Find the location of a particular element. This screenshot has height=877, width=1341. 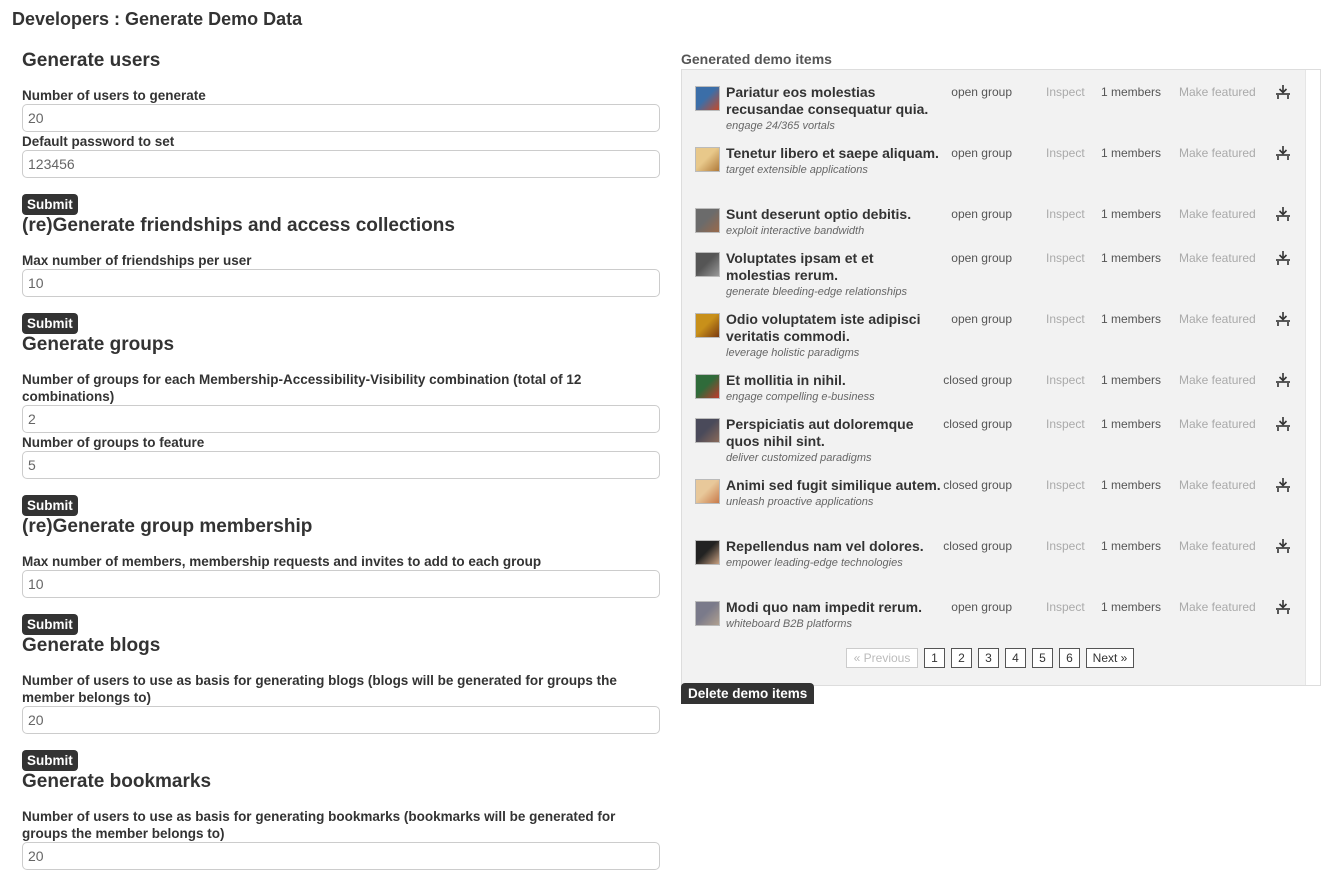

users-count-label: Number of users to generate is located at coordinates (114, 95).